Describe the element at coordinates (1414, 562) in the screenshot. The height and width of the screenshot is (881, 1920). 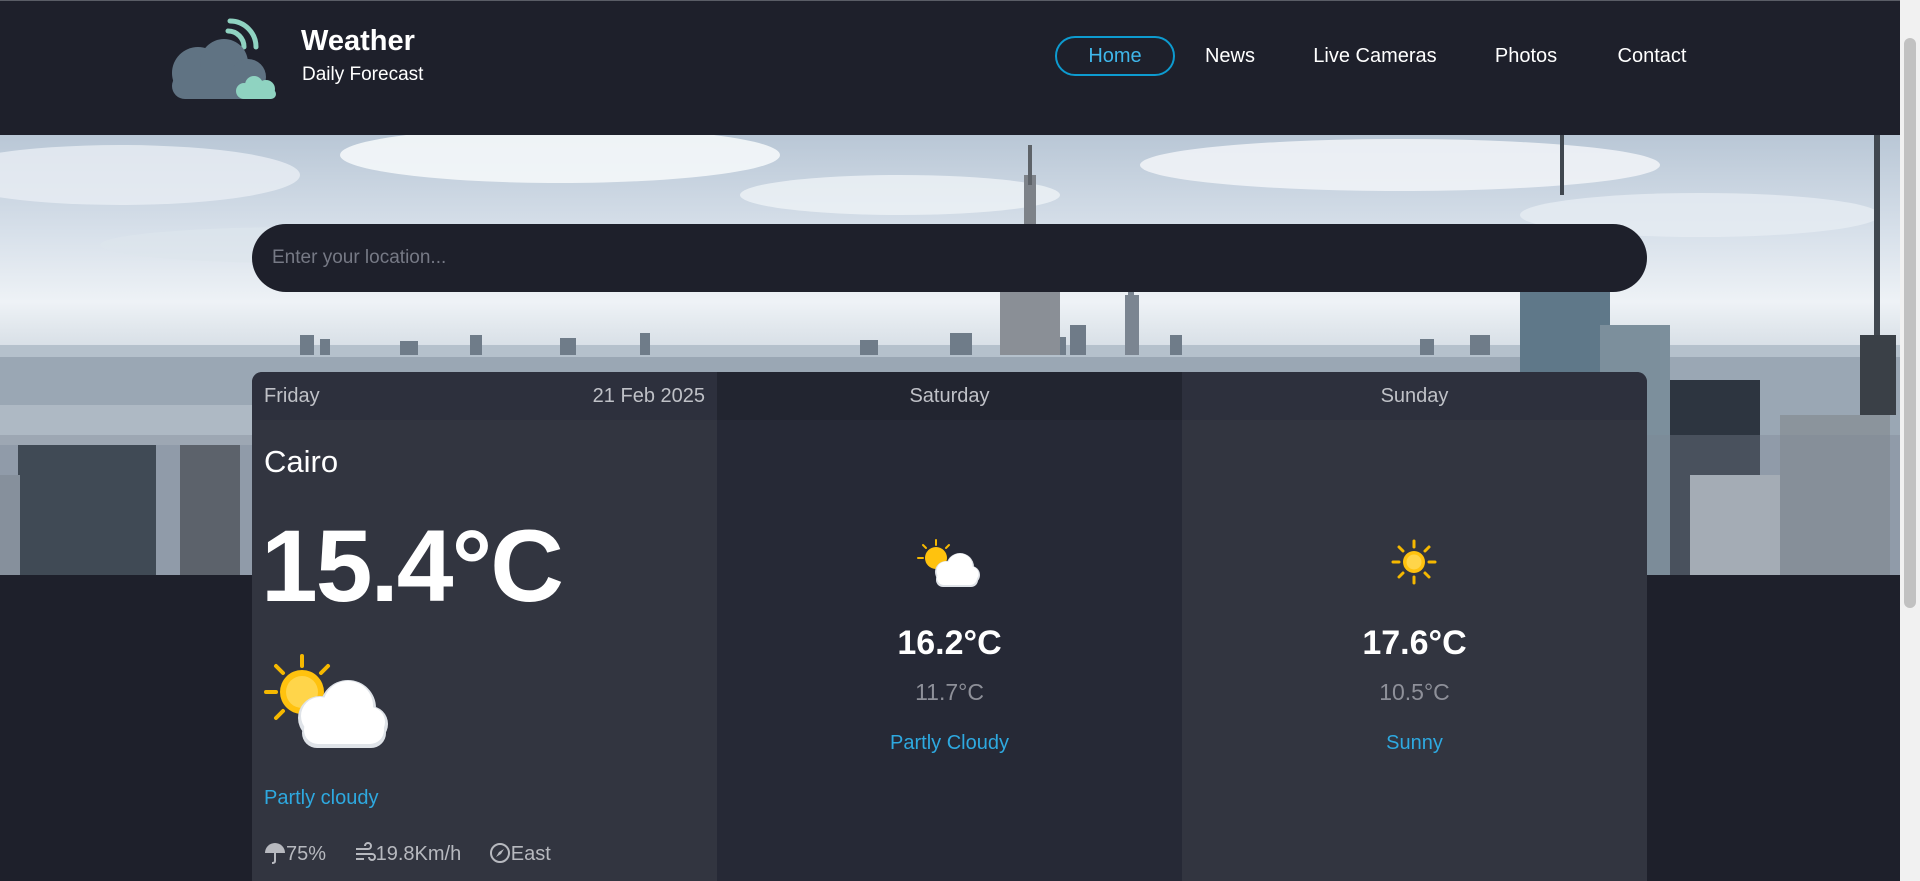
I see `sunny-icon` at that location.